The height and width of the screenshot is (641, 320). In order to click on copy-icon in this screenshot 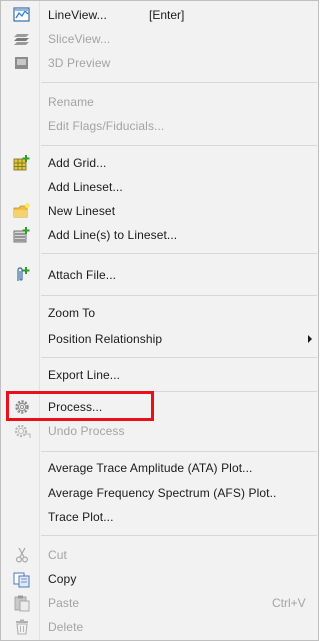, I will do `click(21, 580)`.